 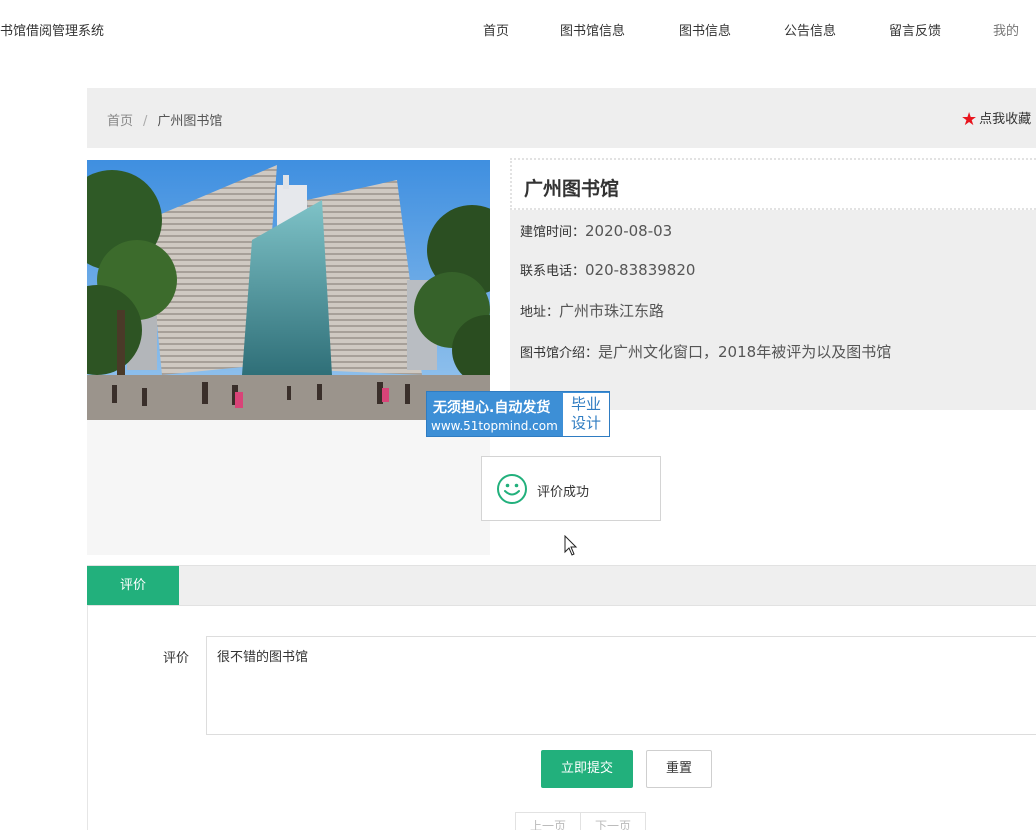 I want to click on next-page-button: 下一页, so click(x=614, y=821).